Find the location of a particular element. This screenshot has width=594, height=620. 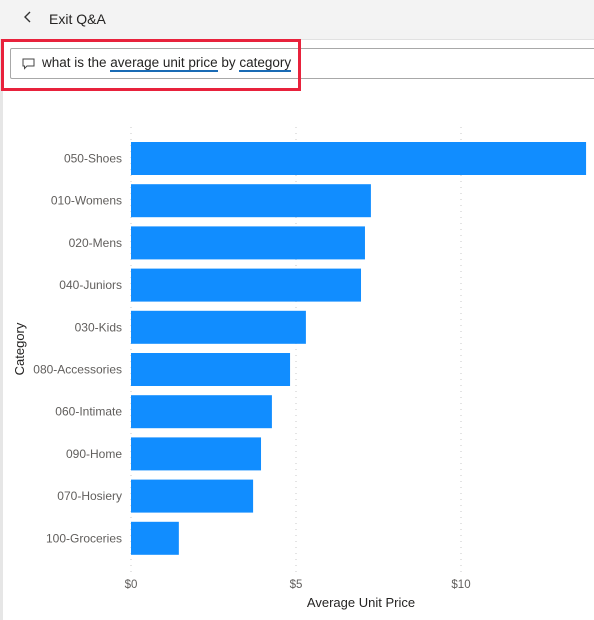

x-tick-label: $10 is located at coordinates (460, 585).